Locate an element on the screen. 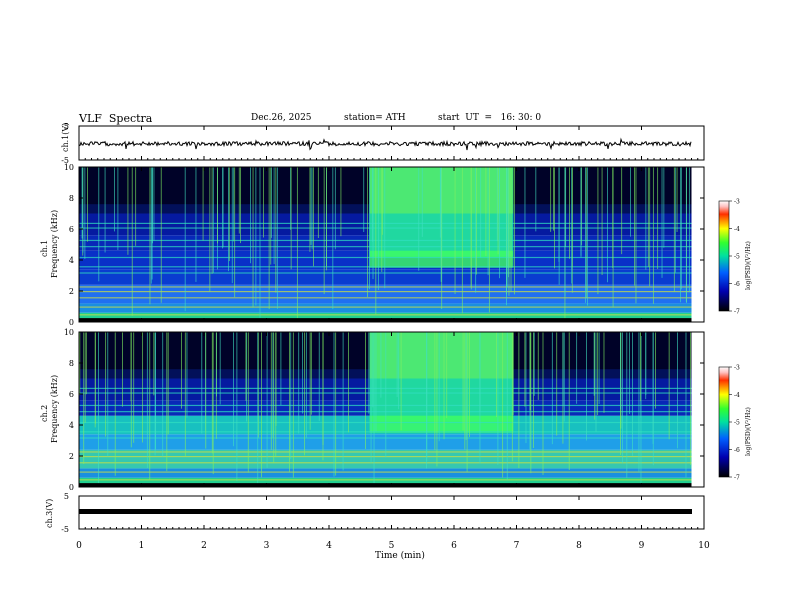  xtick-label: 3 is located at coordinates (267, 546).